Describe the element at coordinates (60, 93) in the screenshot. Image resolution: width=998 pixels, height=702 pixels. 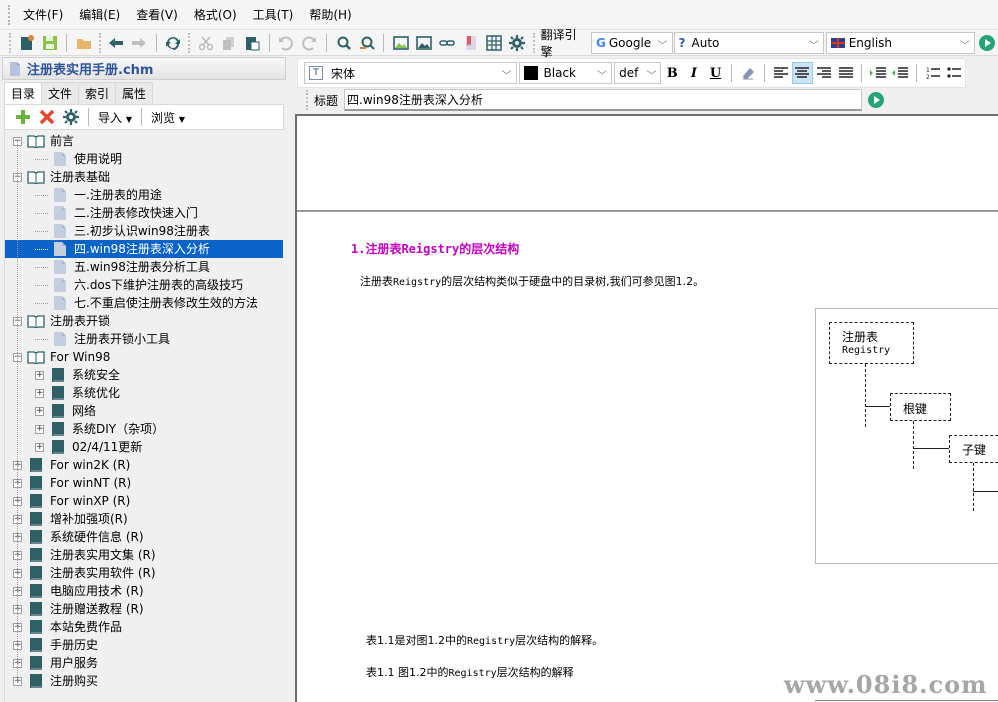
I see `tab-files: 文件` at that location.